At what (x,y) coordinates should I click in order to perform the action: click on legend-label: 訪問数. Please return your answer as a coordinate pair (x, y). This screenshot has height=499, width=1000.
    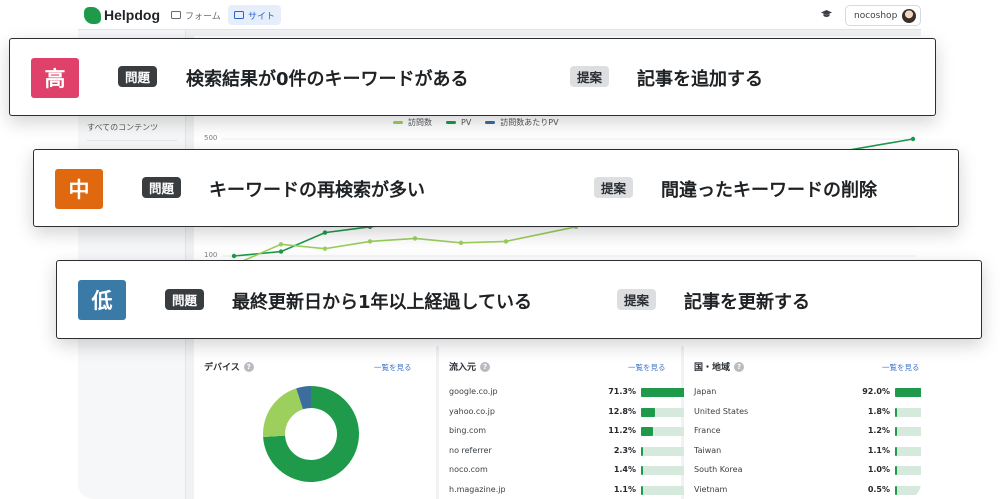
    Looking at the image, I should click on (420, 122).